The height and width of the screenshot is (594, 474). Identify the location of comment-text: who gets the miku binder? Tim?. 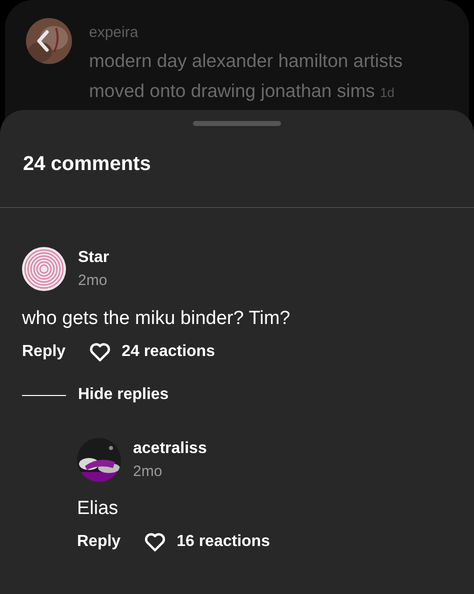
(157, 318).